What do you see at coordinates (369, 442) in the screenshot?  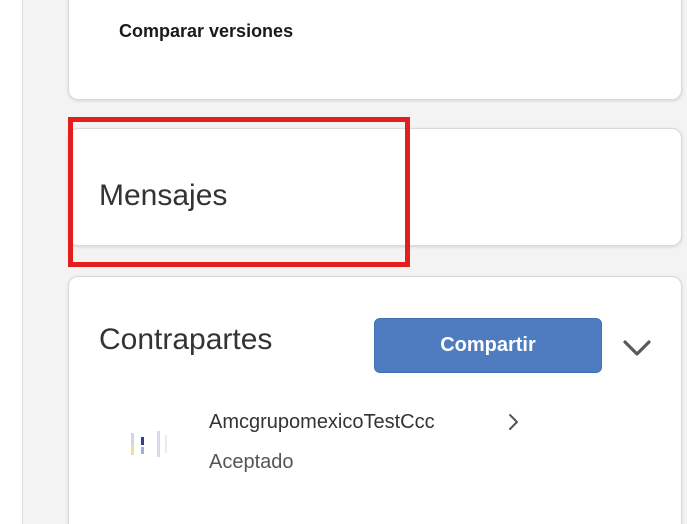 I see `counterpart-list-item: AmcgrupomexicoTestCcc Aceptado` at bounding box center [369, 442].